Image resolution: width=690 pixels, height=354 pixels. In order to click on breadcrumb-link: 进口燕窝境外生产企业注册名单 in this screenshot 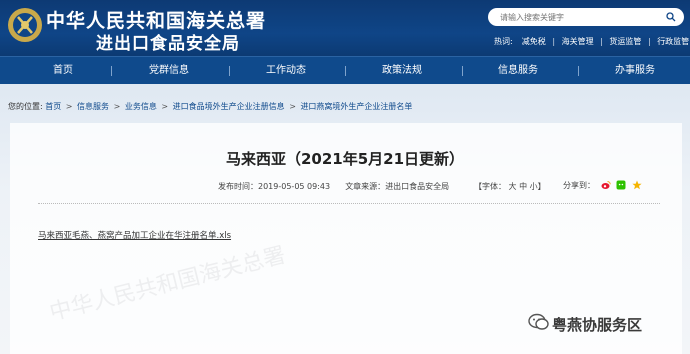, I will do `click(356, 106)`.